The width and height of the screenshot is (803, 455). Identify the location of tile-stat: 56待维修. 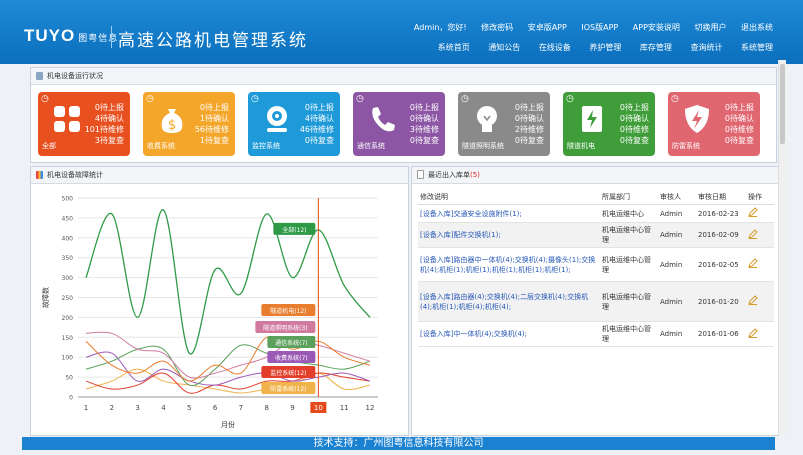
(211, 129).